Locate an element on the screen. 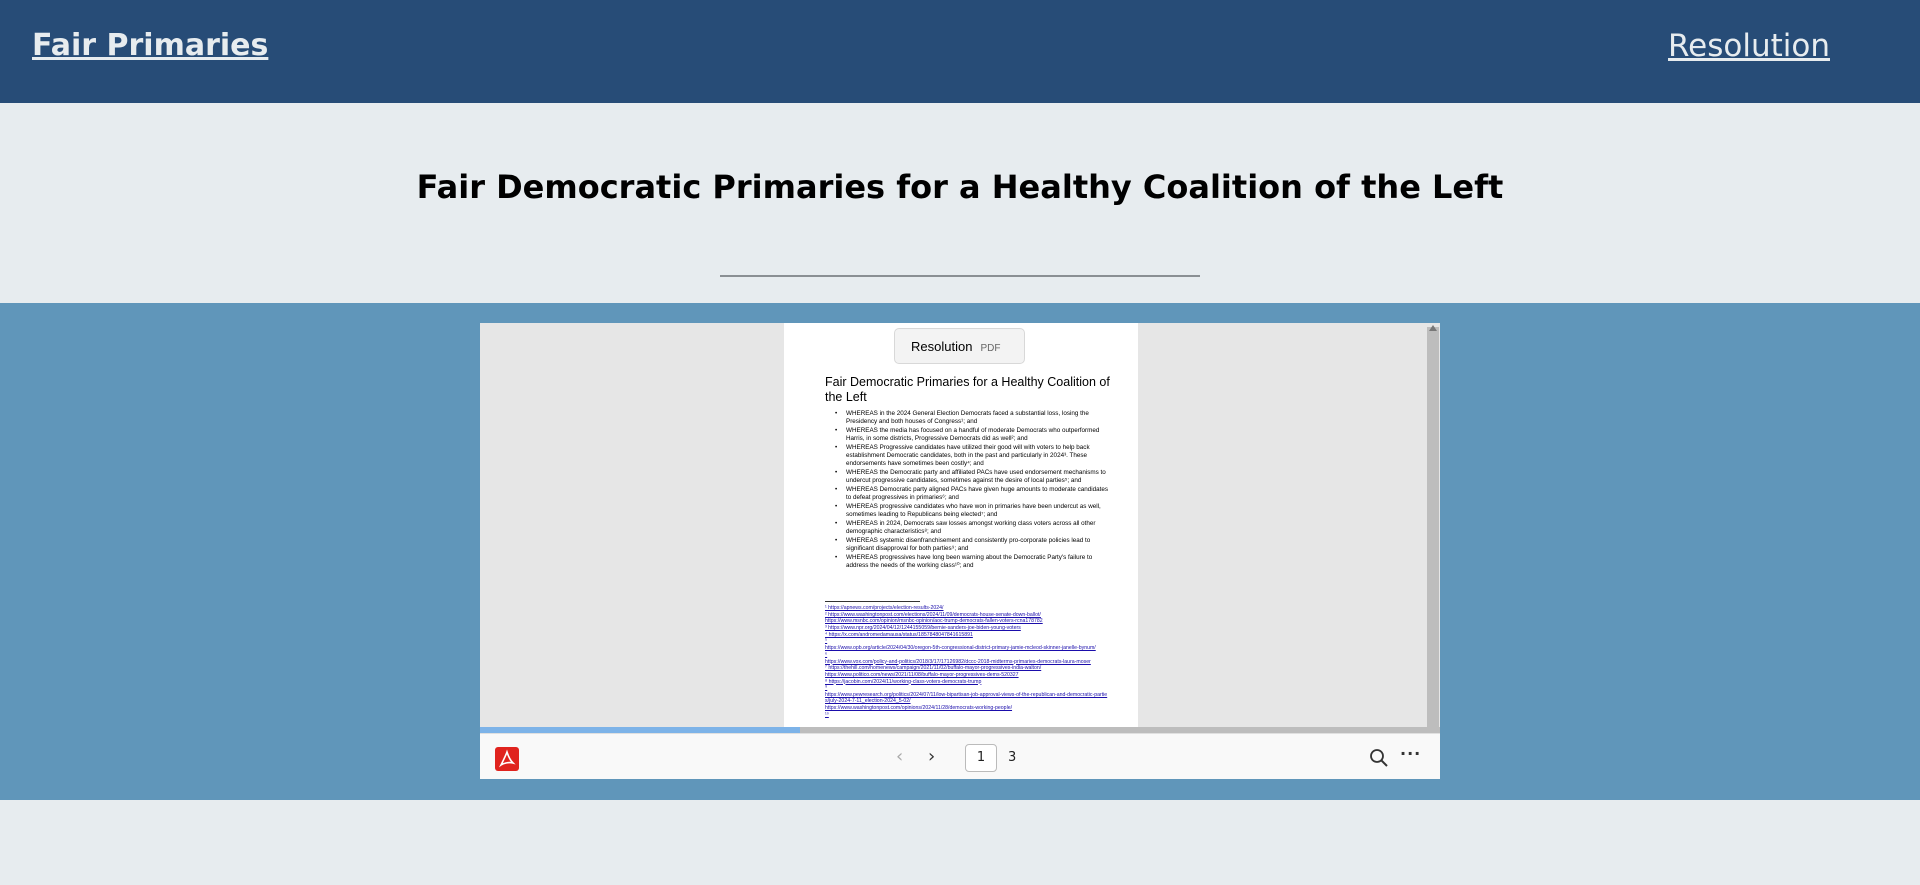  pdf-toolbar: ‹ › 1 3 ··· is located at coordinates (960, 756).